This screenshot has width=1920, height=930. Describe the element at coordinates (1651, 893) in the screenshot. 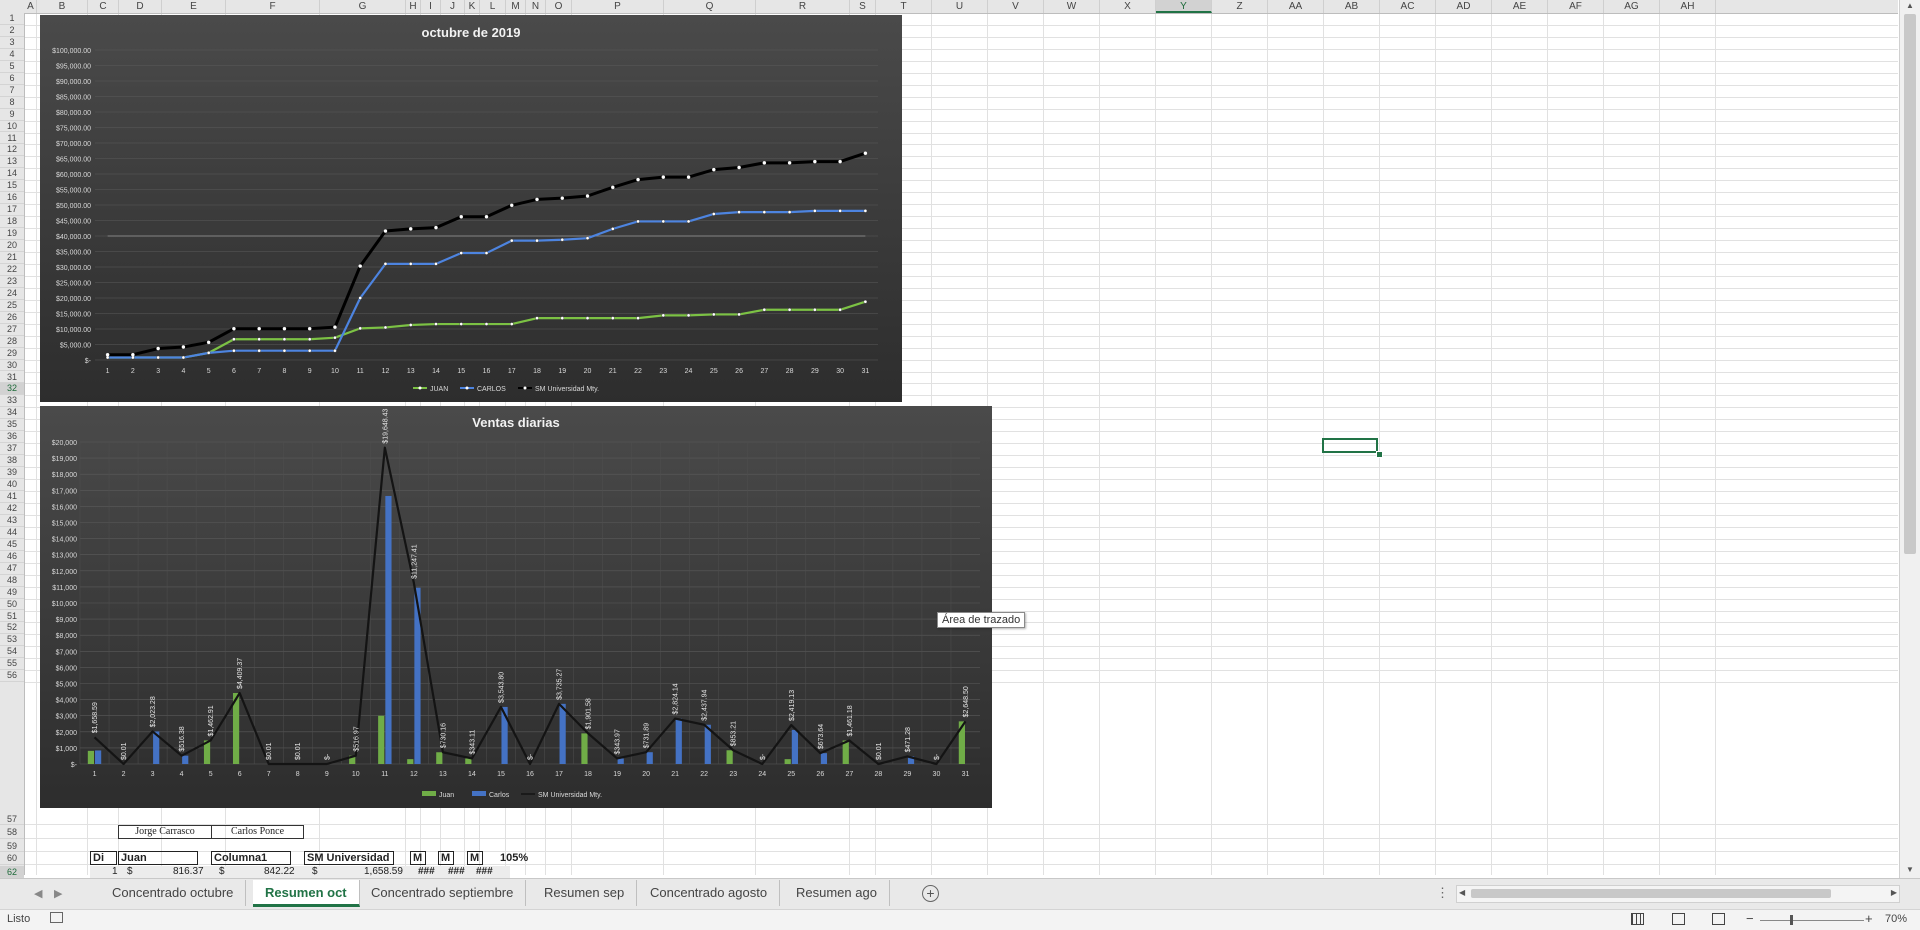

I see `horizontal-scroll-thumb` at that location.